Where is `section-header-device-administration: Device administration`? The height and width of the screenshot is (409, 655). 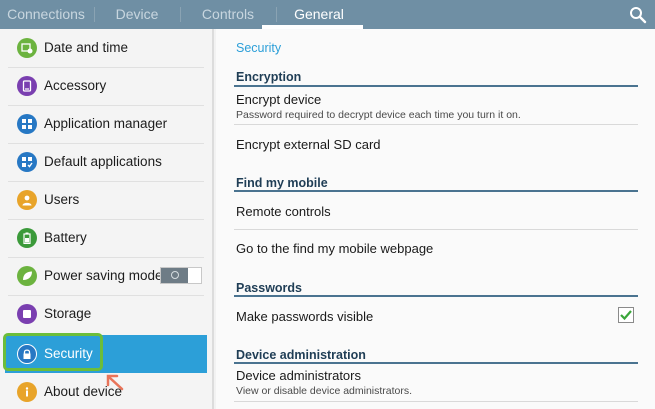 section-header-device-administration: Device administration is located at coordinates (301, 355).